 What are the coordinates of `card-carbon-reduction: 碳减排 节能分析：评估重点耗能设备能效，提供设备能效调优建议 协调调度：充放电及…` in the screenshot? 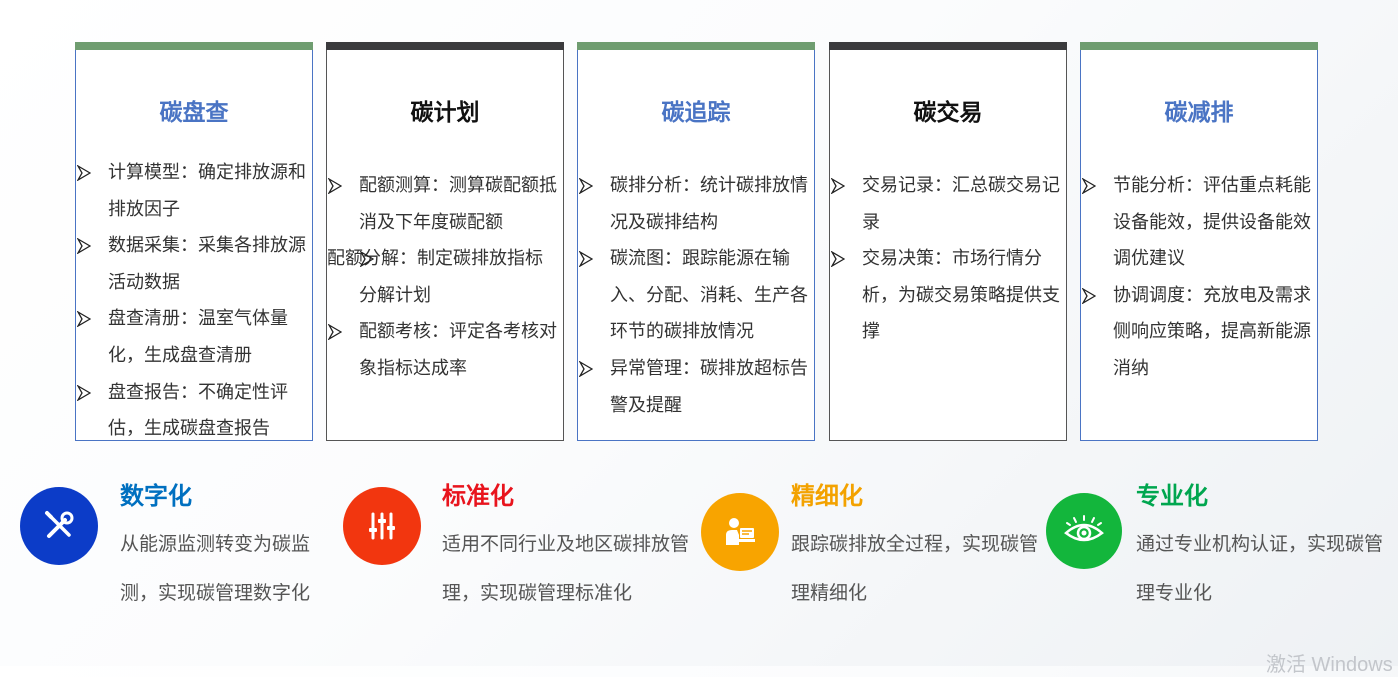 It's located at (1199, 241).